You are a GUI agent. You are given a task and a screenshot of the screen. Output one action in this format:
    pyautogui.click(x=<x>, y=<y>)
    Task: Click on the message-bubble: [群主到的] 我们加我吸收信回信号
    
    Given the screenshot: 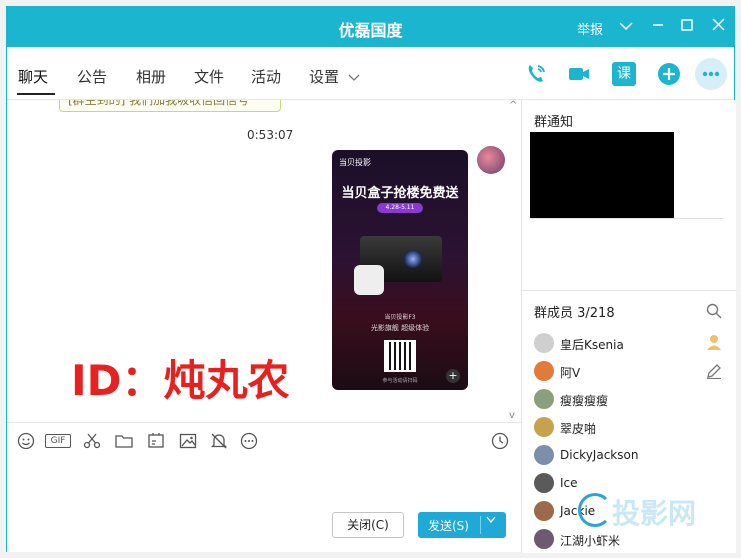 What is the action you would take?
    pyautogui.click(x=170, y=106)
    